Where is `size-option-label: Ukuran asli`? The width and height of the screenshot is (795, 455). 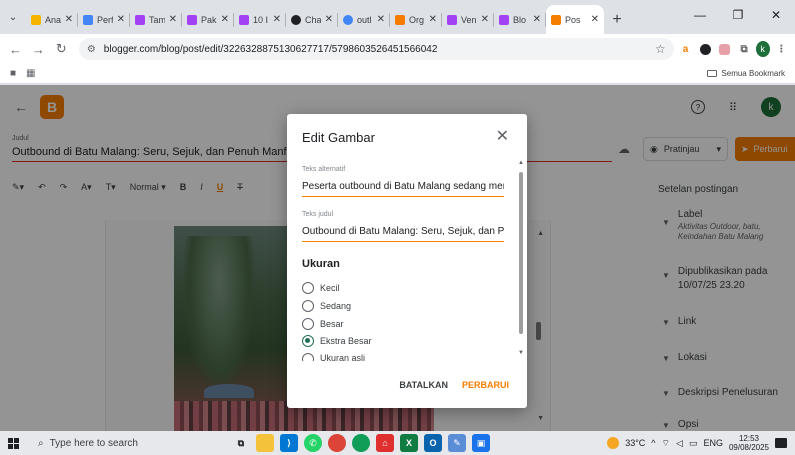 size-option-label: Ukuran asli is located at coordinates (343, 357).